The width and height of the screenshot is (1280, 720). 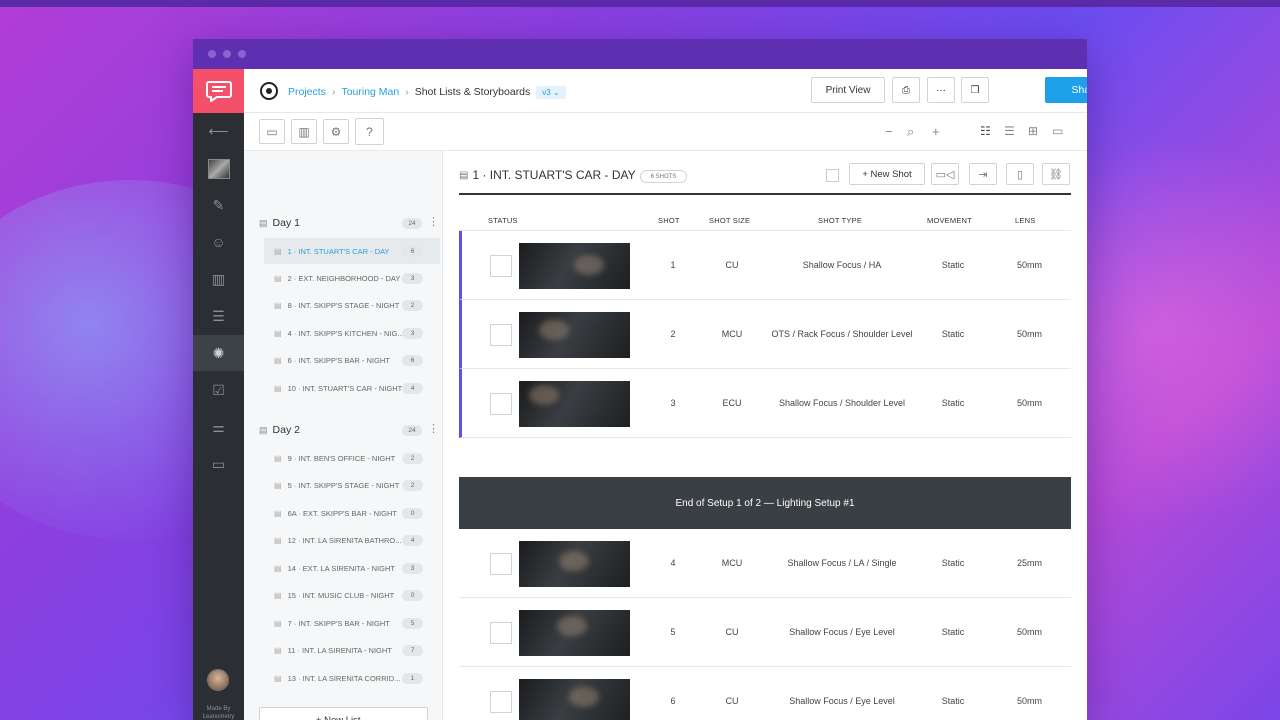 I want to click on sidebar-scene-item: ▤ 14 · EXT. LA SIRENITA - NIGHT 3, so click(x=352, y=568).